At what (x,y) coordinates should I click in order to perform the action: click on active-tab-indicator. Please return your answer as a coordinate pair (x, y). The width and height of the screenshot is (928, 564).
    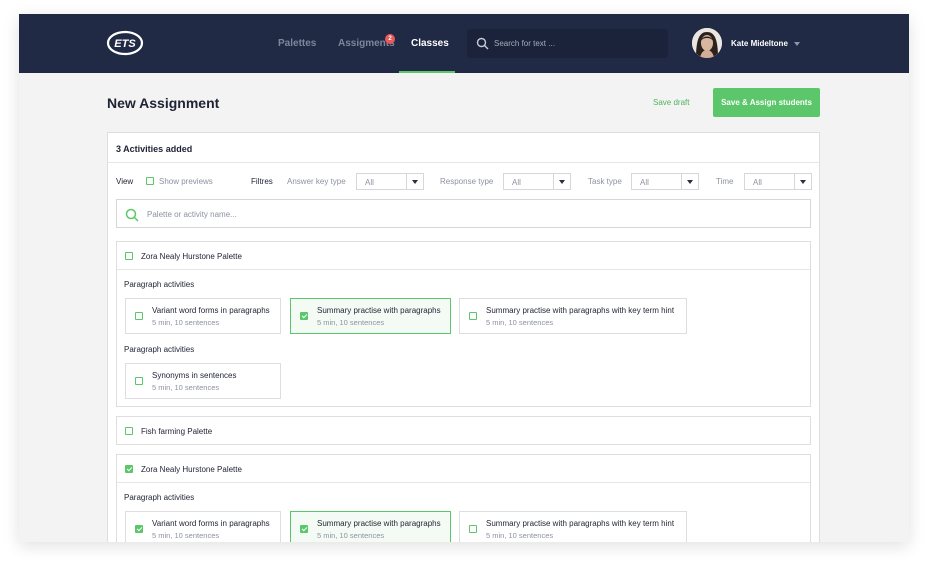
    Looking at the image, I should click on (427, 72).